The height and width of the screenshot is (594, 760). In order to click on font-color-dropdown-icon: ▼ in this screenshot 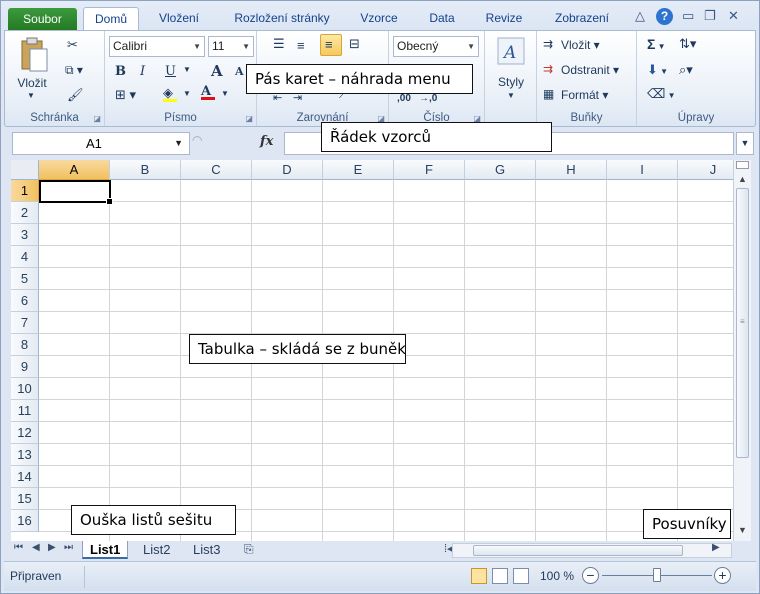, I will do `click(225, 93)`.